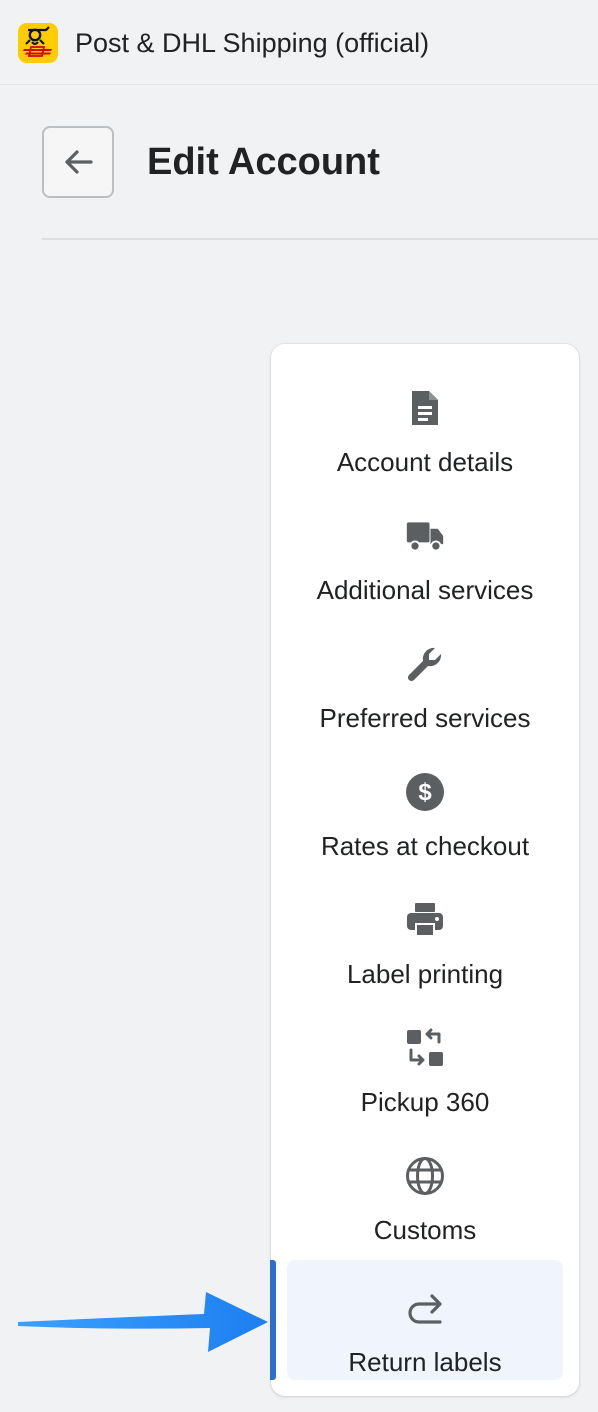  What do you see at coordinates (252, 43) in the screenshot?
I see `app-title: Post & DHL Shipping (official)` at bounding box center [252, 43].